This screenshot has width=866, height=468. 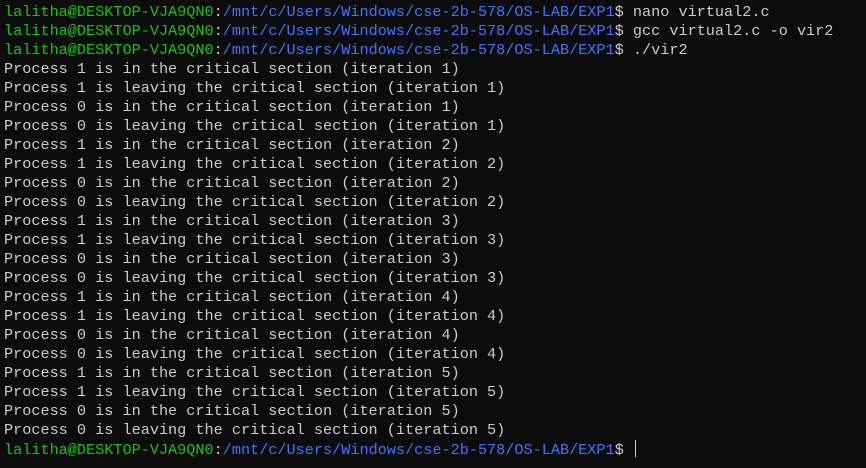 What do you see at coordinates (660, 50) in the screenshot?
I see `command-text: ./vir2` at bounding box center [660, 50].